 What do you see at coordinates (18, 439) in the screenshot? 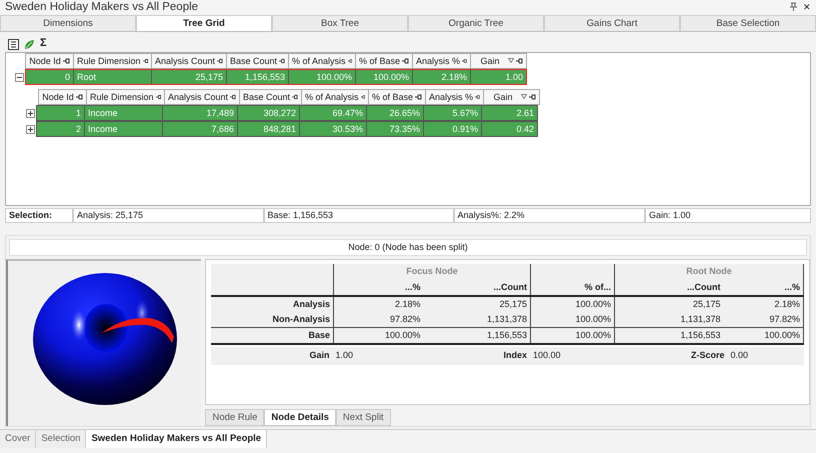
I see `sheet-tab: Cover` at bounding box center [18, 439].